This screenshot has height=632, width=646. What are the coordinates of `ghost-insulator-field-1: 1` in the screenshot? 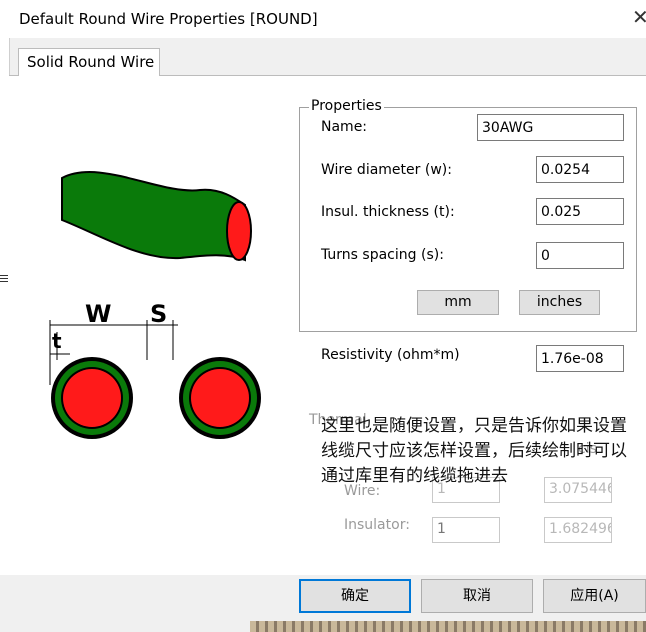 It's located at (466, 530).